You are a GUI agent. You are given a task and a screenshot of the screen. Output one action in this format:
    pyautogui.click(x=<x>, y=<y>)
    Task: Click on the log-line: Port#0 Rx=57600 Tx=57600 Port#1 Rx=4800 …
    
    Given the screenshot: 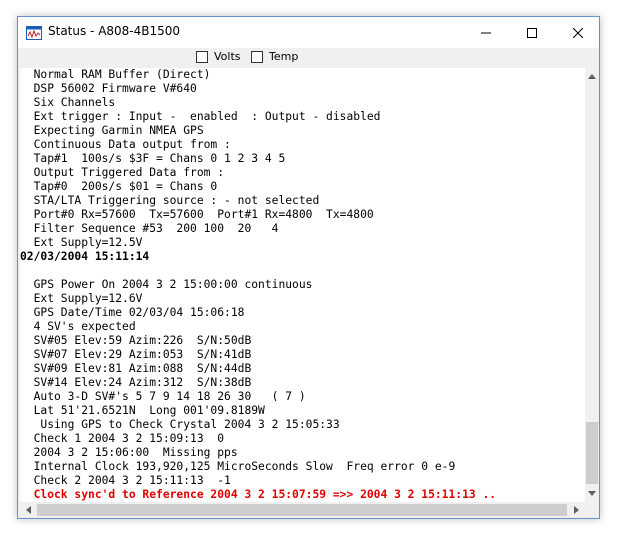 What is the action you would take?
    pyautogui.click(x=197, y=214)
    